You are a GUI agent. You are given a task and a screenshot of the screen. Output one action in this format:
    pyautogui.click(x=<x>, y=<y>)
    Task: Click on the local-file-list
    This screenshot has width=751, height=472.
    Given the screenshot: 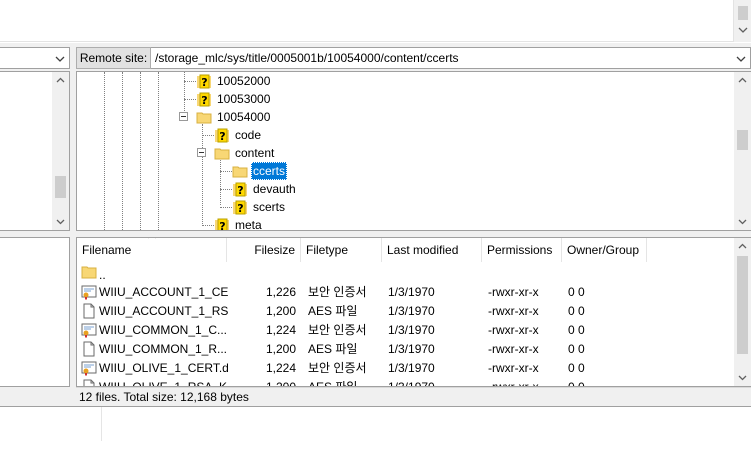 What is the action you would take?
    pyautogui.click(x=35, y=312)
    